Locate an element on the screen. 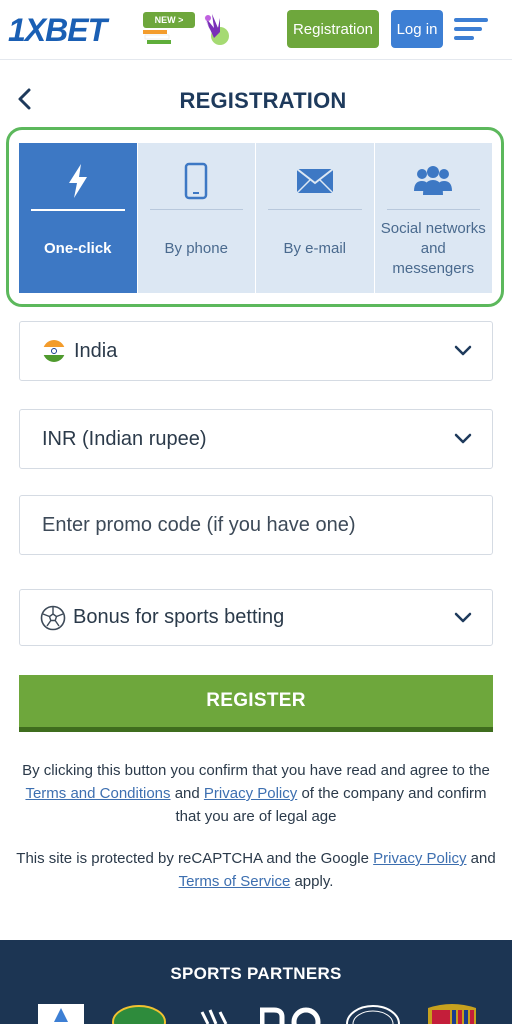 The height and width of the screenshot is (1024, 512). header-registration-button: Registration is located at coordinates (333, 29).